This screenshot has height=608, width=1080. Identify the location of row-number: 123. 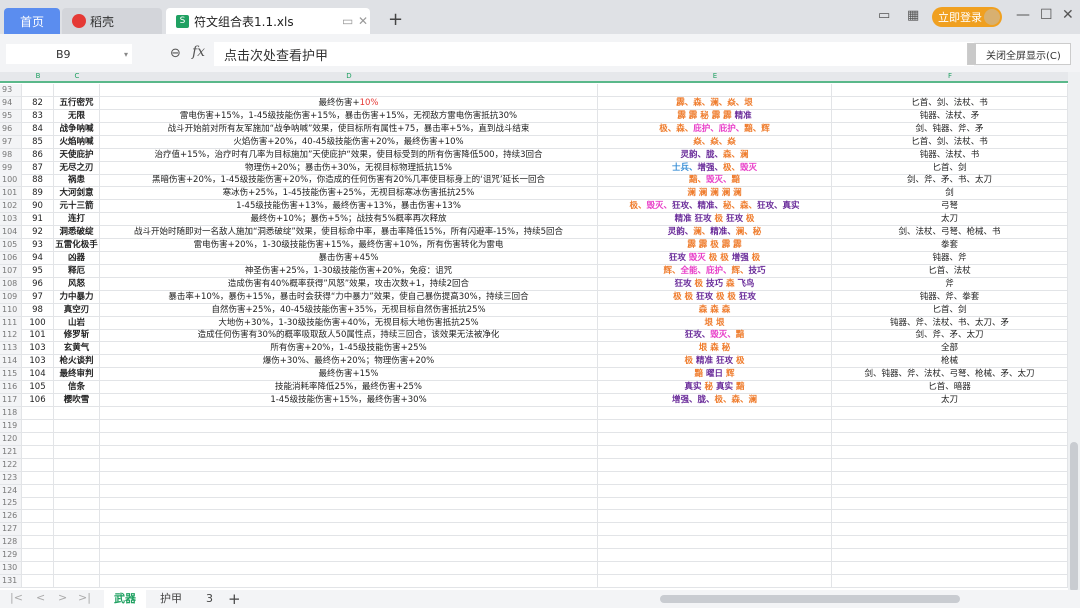
(11, 477).